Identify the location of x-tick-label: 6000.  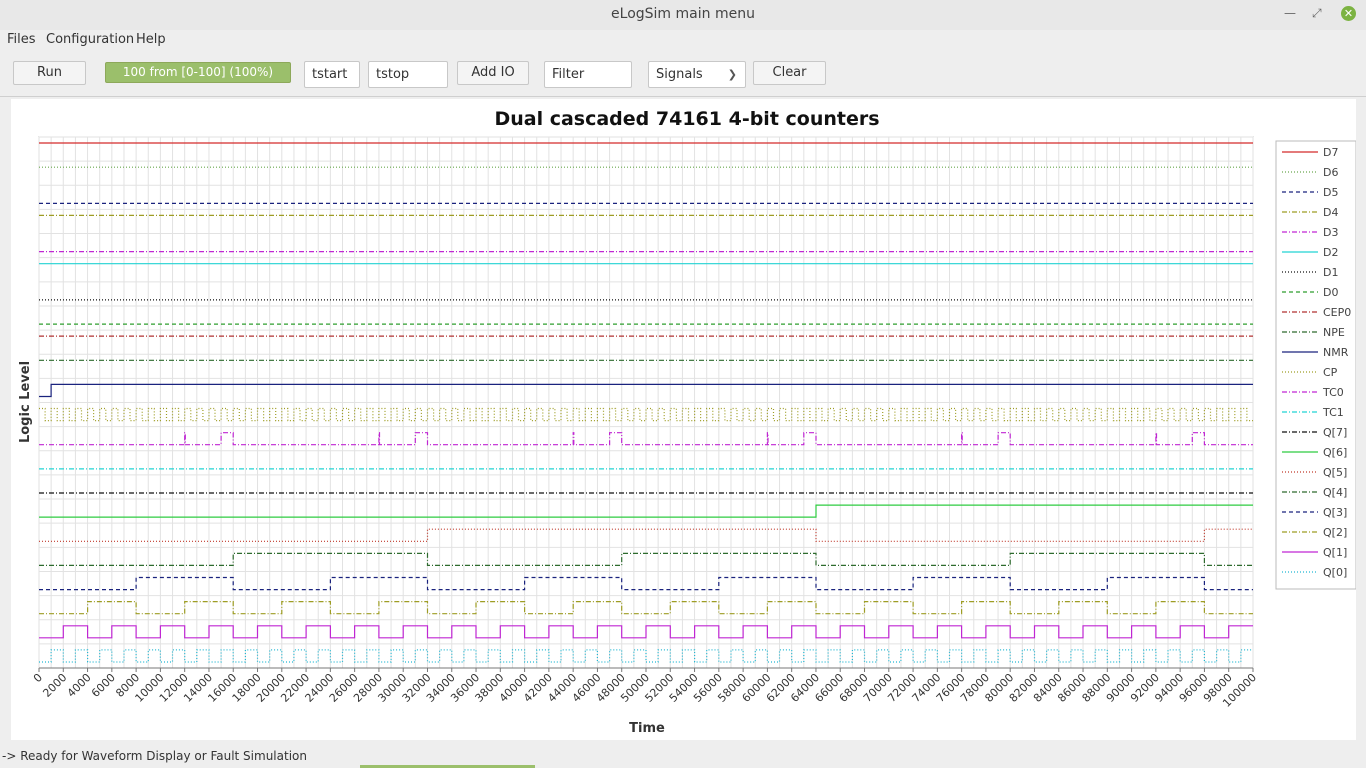
(103, 685).